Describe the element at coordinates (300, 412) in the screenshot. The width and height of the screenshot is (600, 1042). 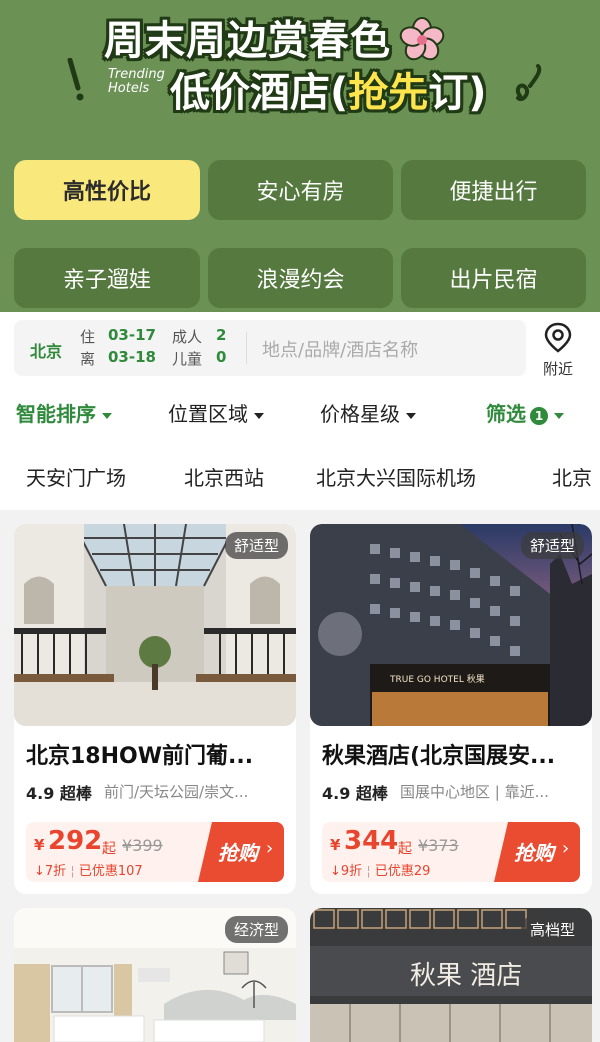
I see `sort-filter-bar: 智能排序 位置区域 价格星级 筛选 1` at that location.